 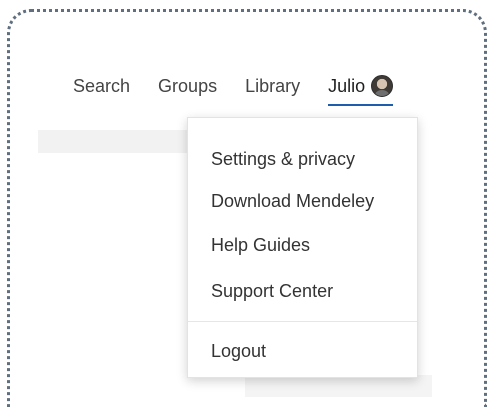 I want to click on nav-groups: Groups, so click(x=187, y=86).